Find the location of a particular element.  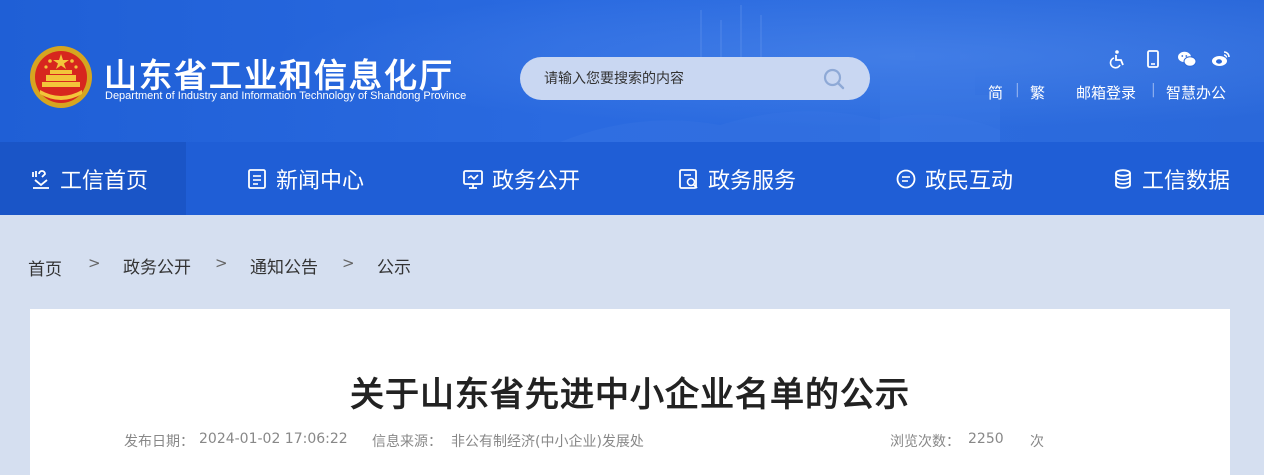

news-icon is located at coordinates (257, 178).